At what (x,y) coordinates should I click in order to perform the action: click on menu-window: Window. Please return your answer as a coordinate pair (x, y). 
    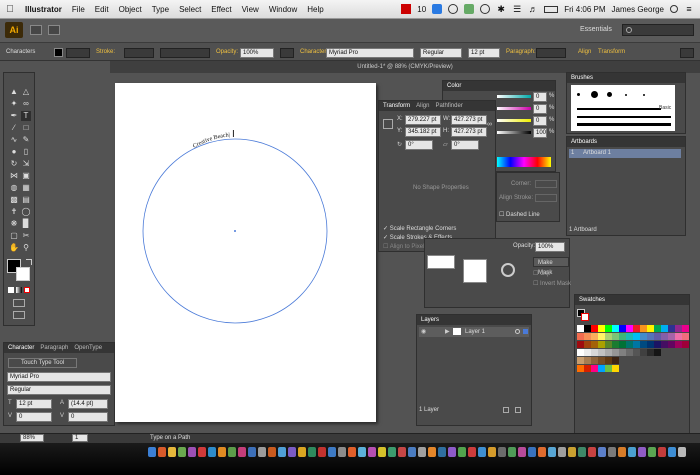
    Looking at the image, I should click on (283, 9).